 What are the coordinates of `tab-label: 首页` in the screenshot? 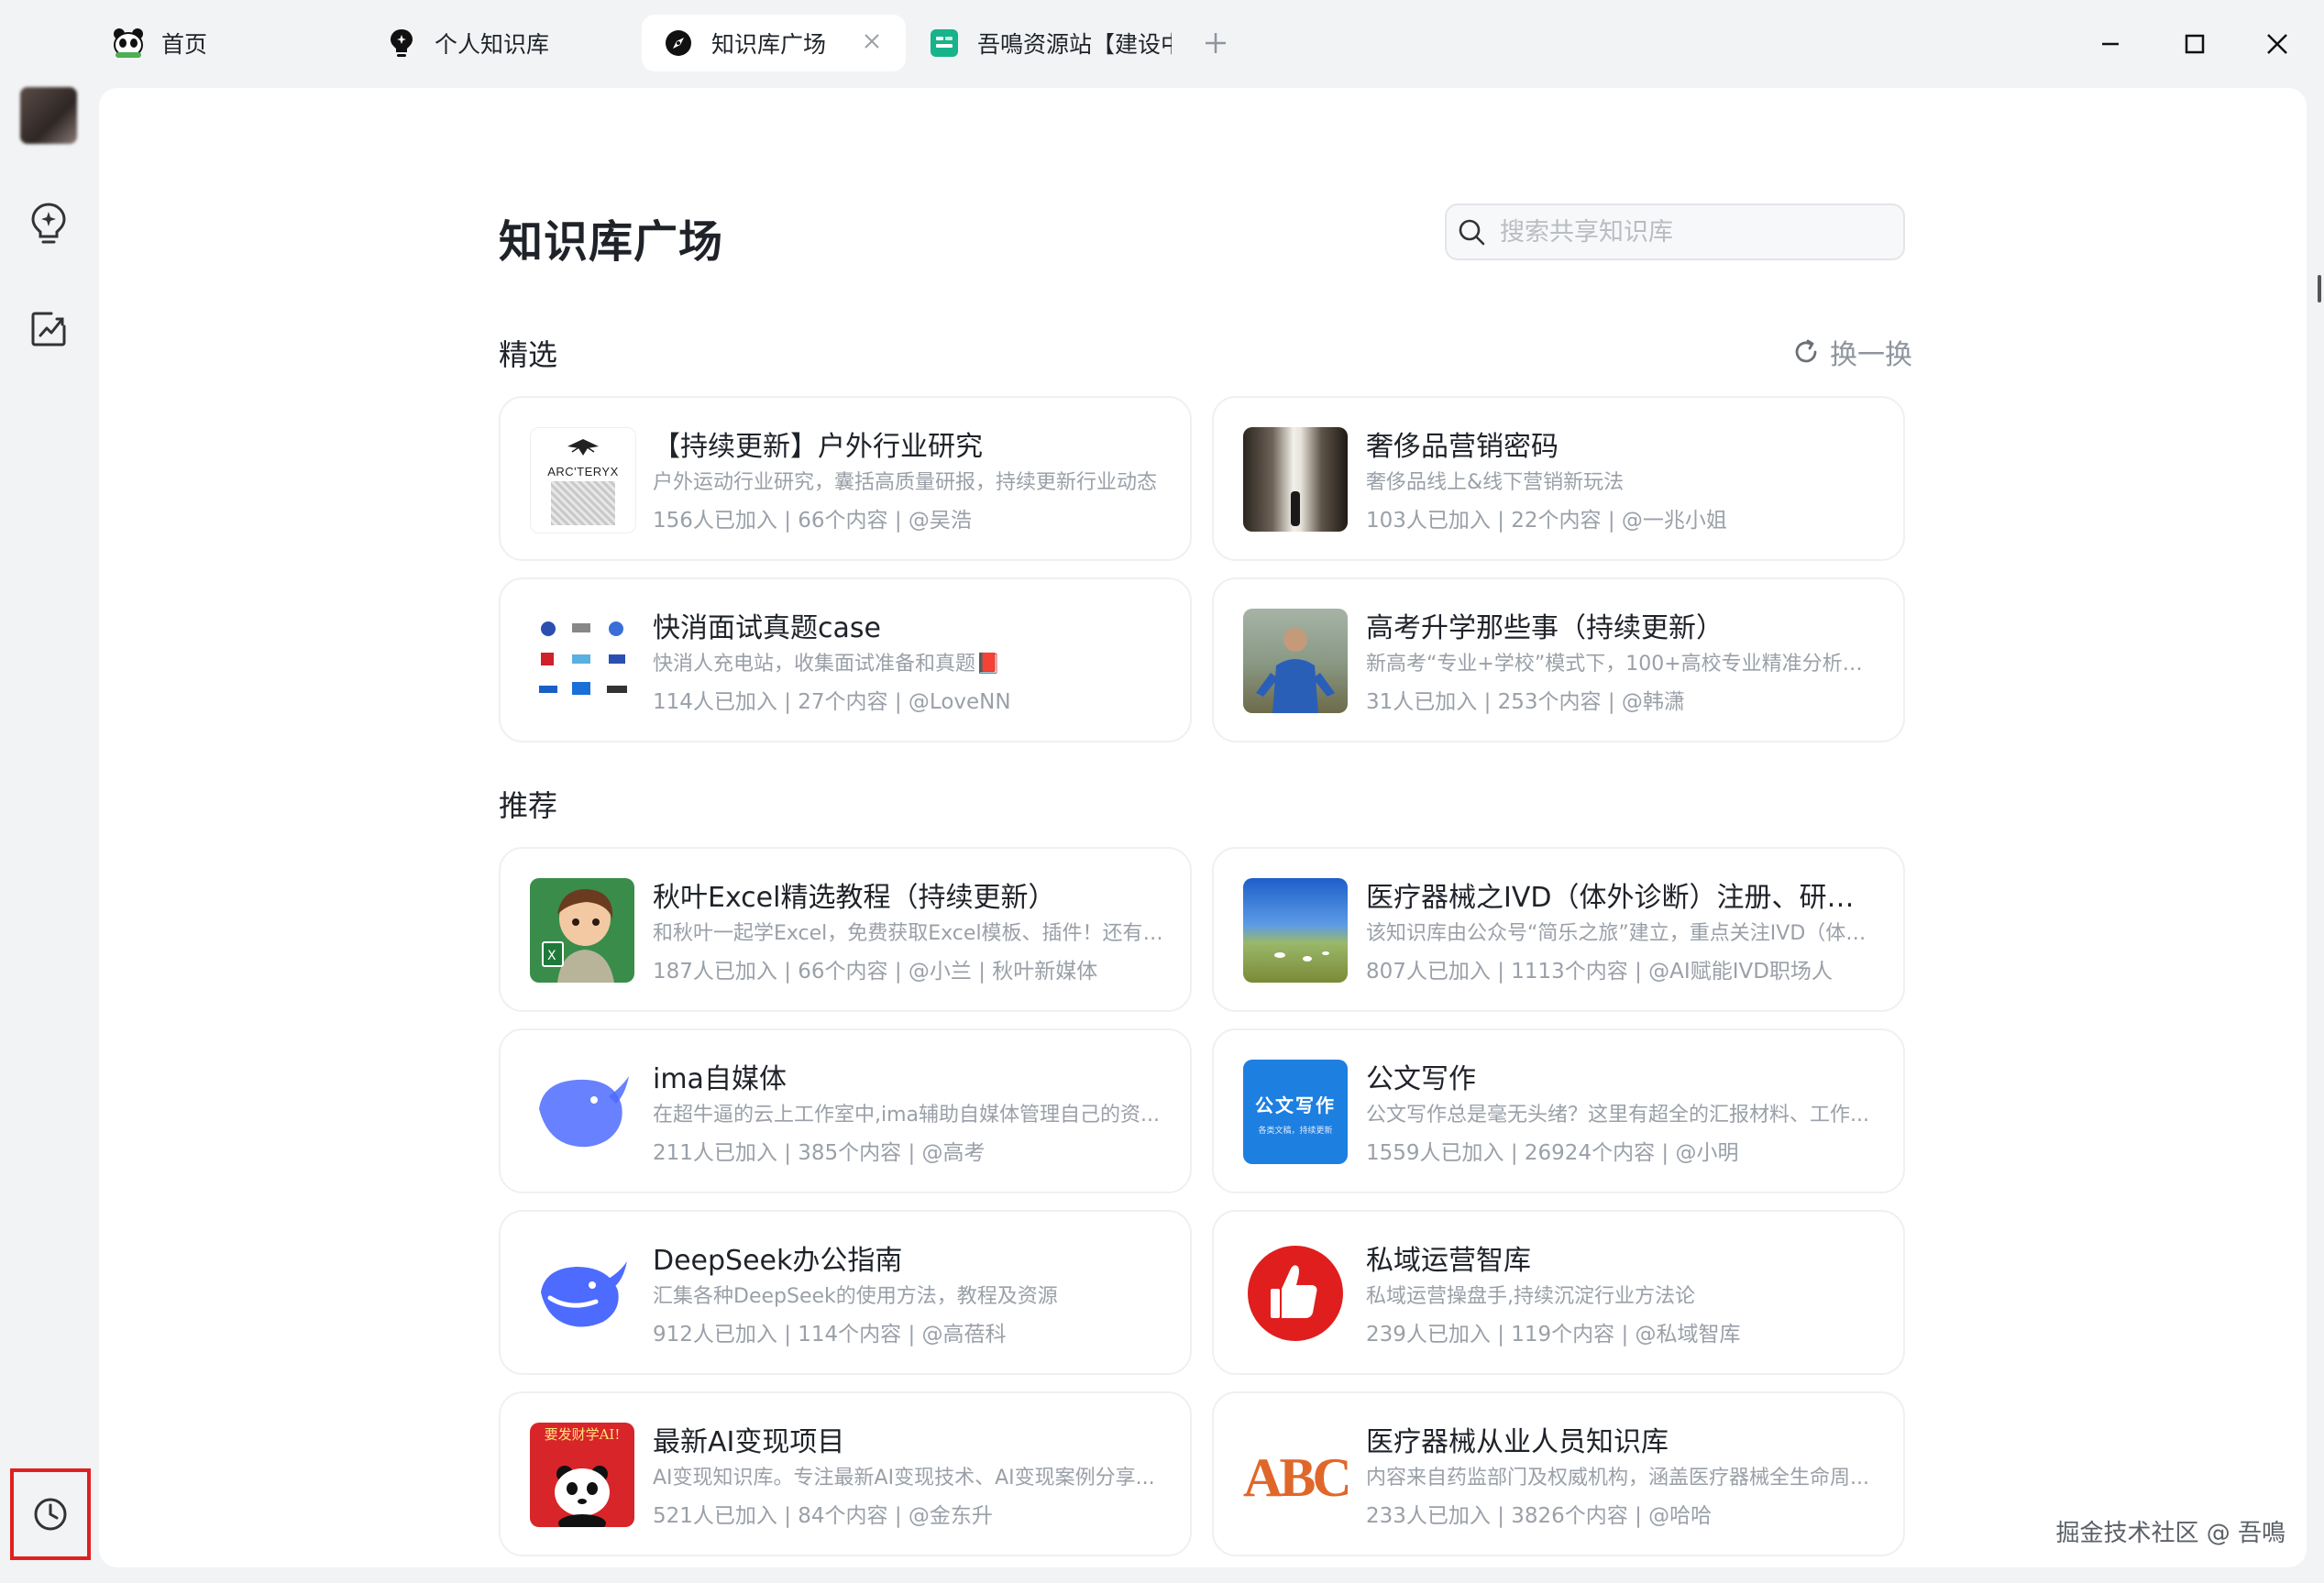 It's located at (184, 45).